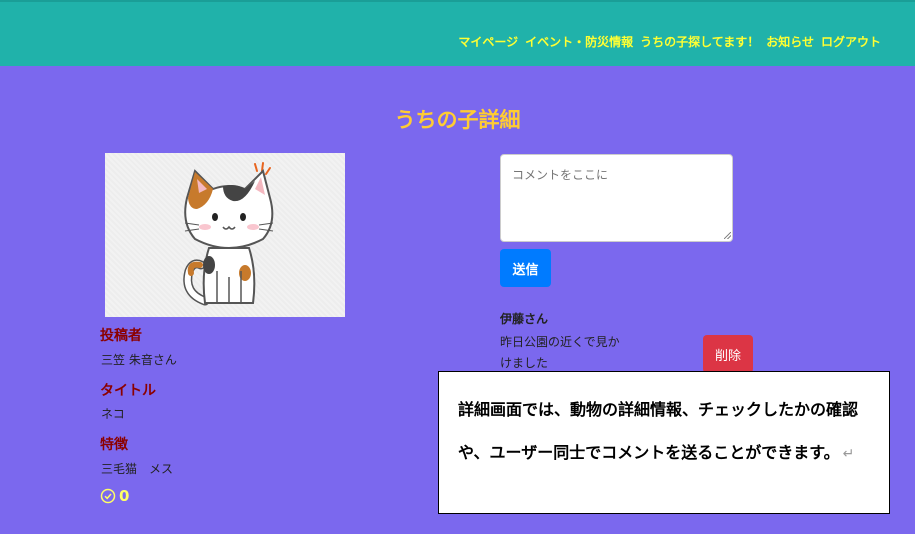 The height and width of the screenshot is (534, 915). Describe the element at coordinates (113, 414) in the screenshot. I see `title-value: ネコ` at that location.